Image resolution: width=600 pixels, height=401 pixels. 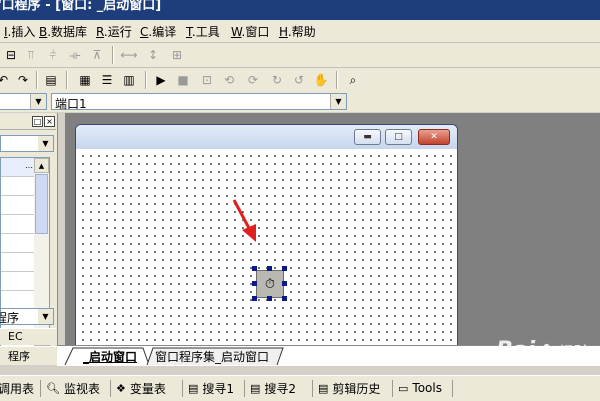 I want to click on form-title-bar: ▬ □ ✕, so click(x=266, y=137).